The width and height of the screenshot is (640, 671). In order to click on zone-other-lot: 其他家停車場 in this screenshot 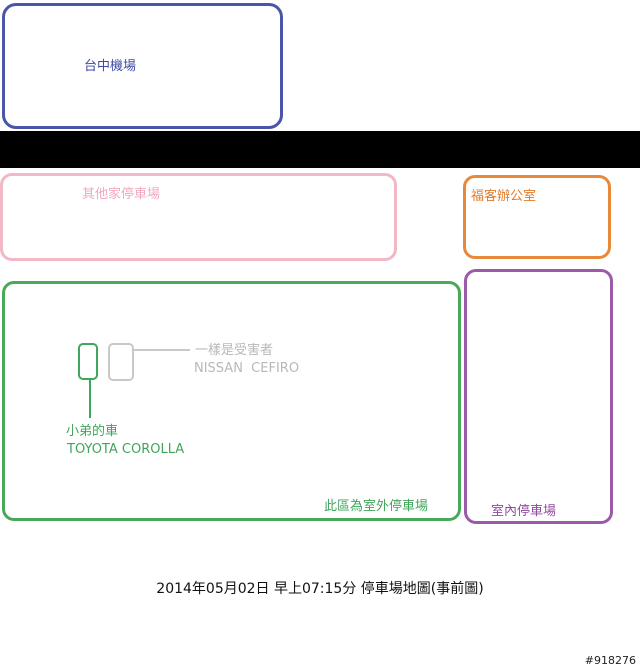, I will do `click(198, 217)`.